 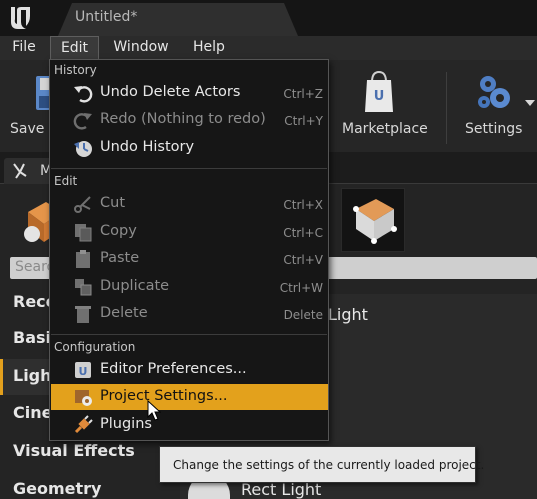 I want to click on menu-item-label: Redo (Nothing to redo), so click(x=183, y=119).